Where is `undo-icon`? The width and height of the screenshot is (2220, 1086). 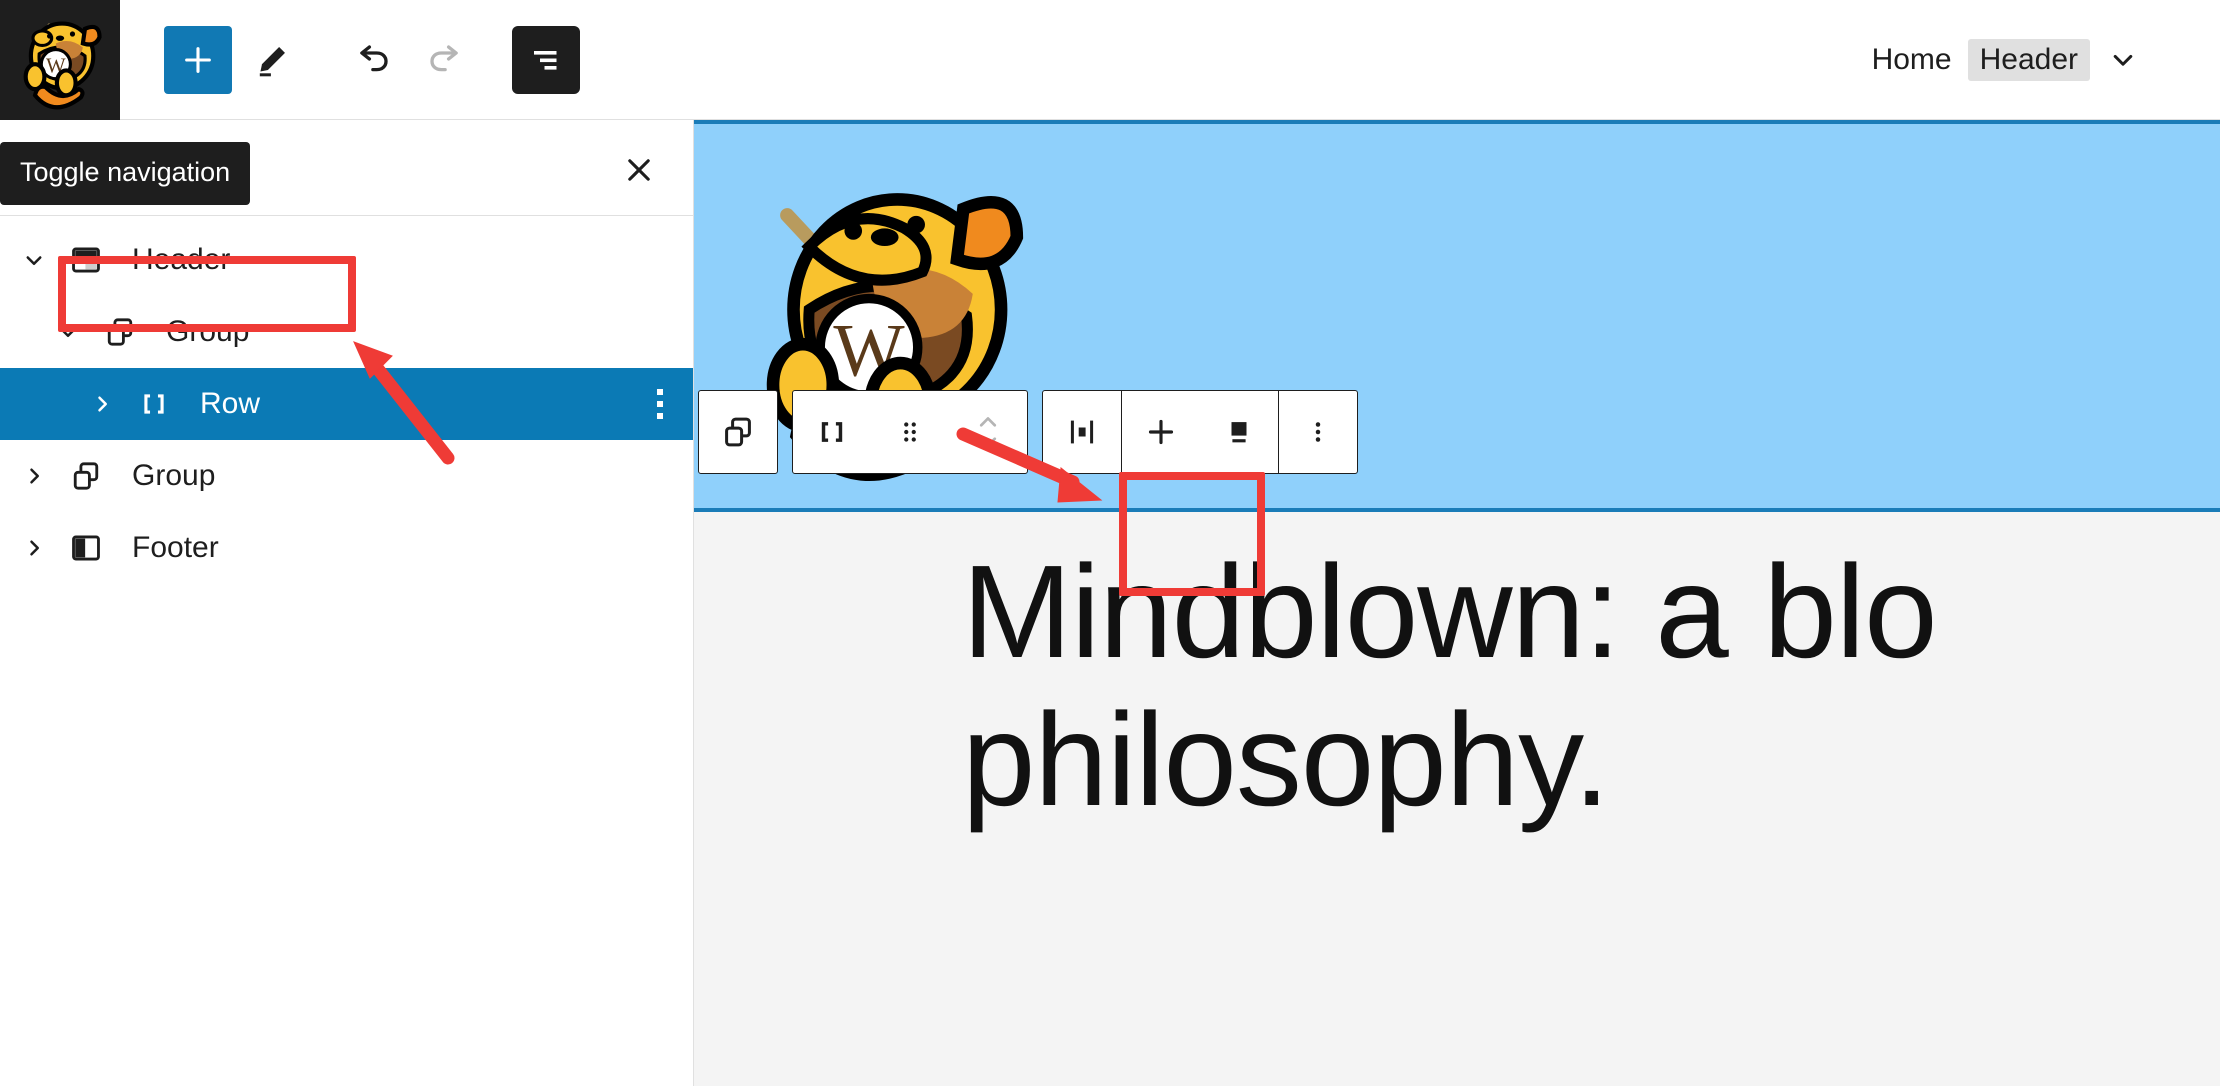 undo-icon is located at coordinates (374, 57).